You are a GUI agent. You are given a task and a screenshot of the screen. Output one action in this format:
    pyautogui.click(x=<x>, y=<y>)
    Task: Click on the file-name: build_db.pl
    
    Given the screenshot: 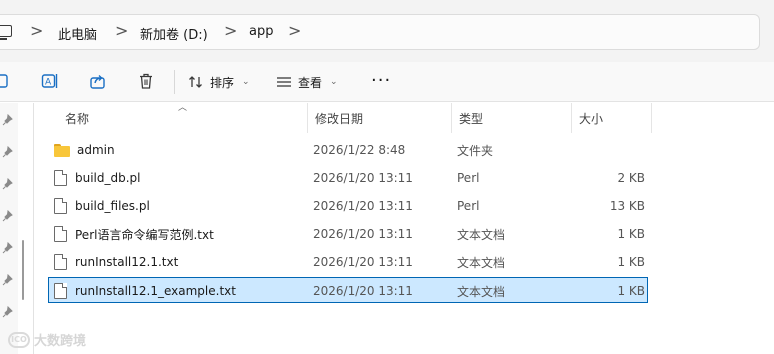 What is the action you would take?
    pyautogui.click(x=108, y=178)
    